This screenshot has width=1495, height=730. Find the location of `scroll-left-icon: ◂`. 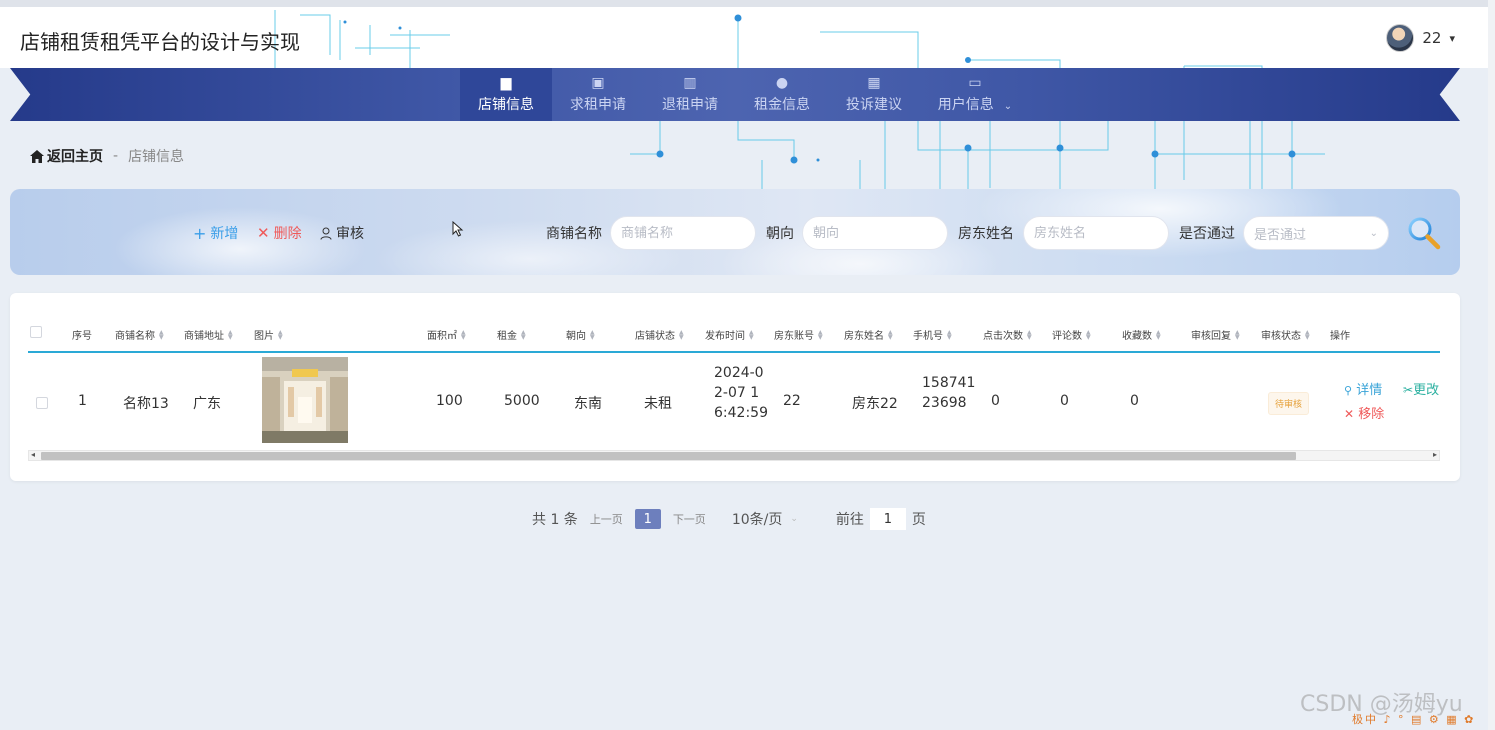

scroll-left-icon: ◂ is located at coordinates (33, 454).